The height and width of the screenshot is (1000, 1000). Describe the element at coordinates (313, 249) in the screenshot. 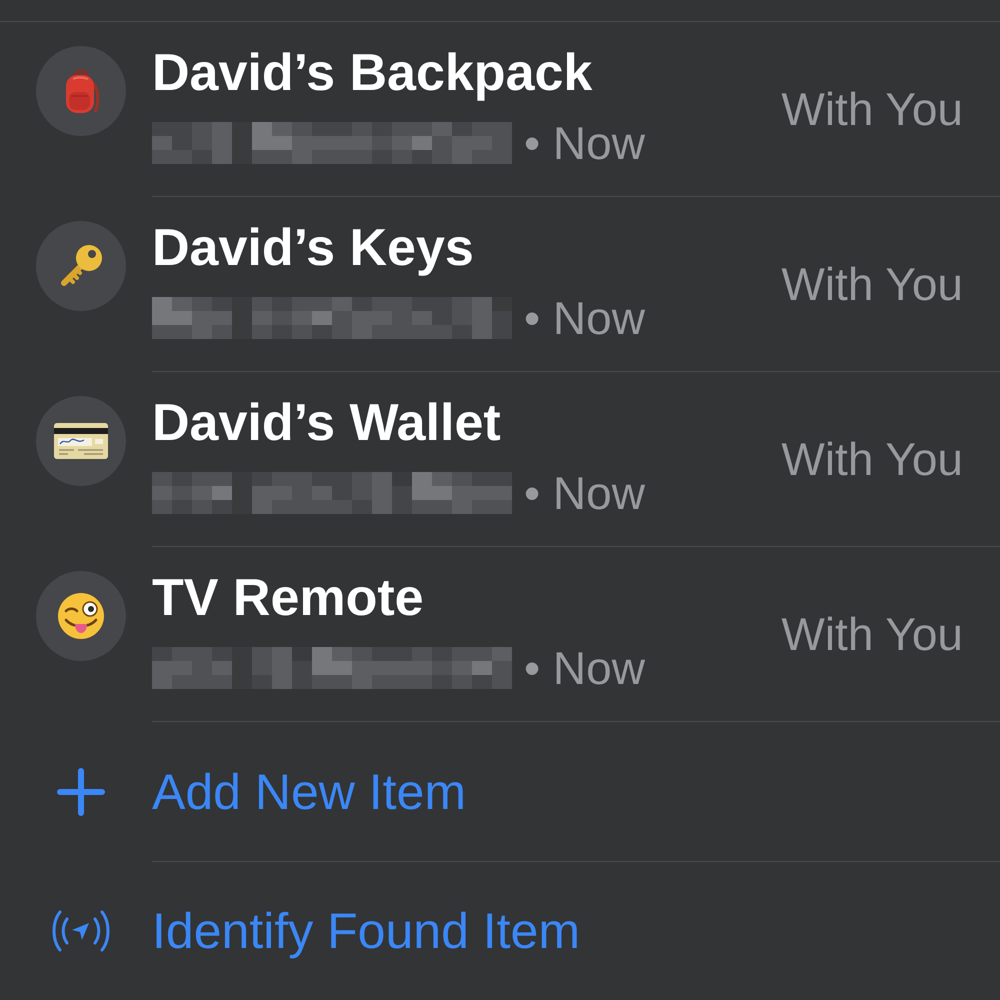

I see `item-name: David’s Keys` at that location.